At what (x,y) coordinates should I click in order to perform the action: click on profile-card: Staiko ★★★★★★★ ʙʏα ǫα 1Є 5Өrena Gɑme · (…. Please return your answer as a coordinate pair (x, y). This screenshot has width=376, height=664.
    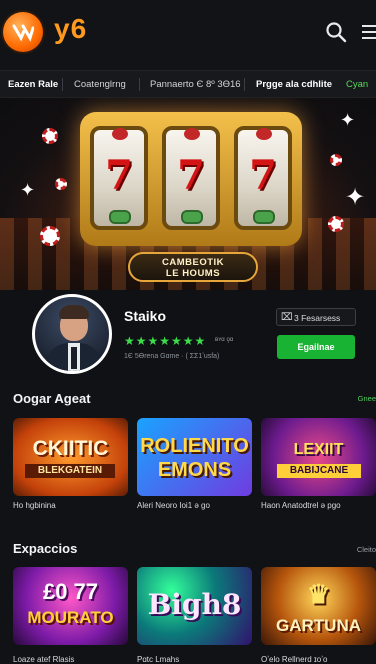
    Looking at the image, I should click on (188, 335).